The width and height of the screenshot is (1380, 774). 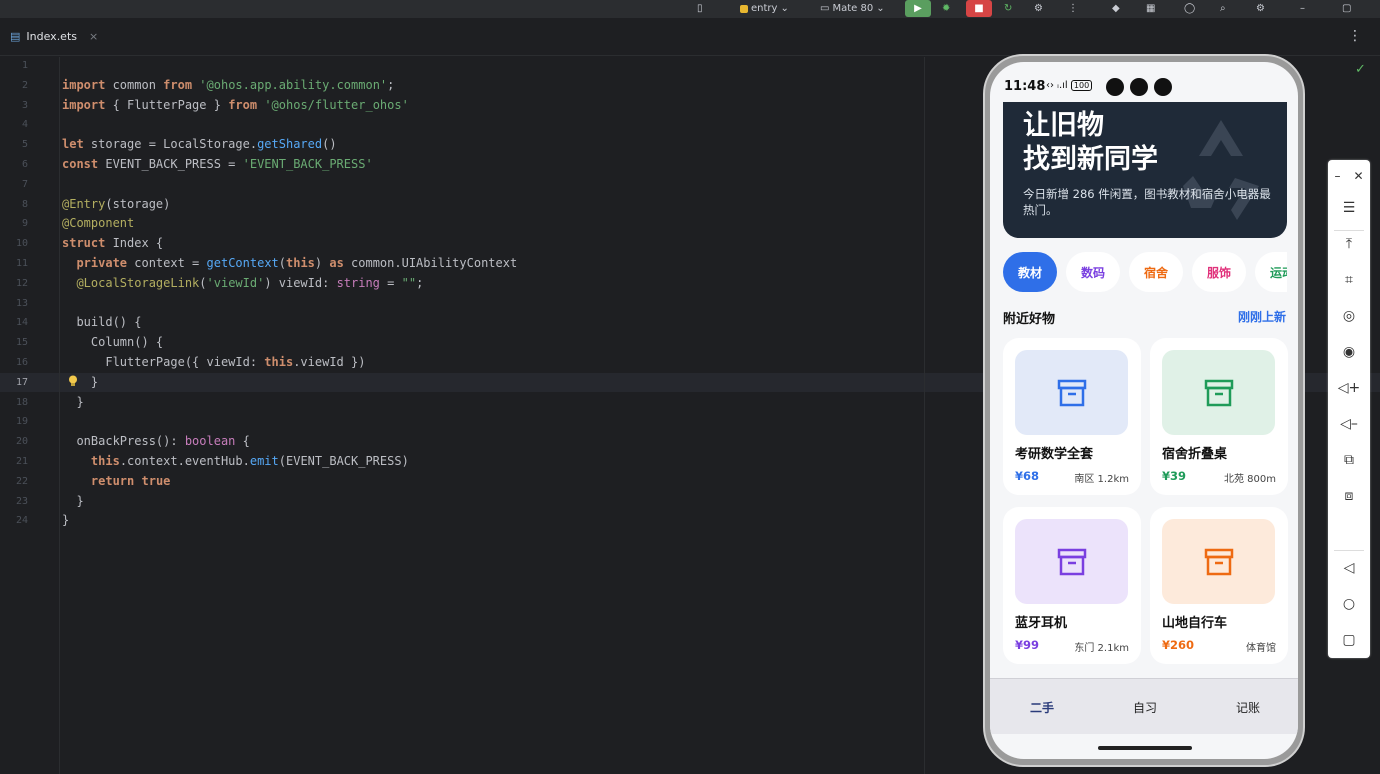 What do you see at coordinates (1349, 280) in the screenshot?
I see `crop-icon: ⌗` at bounding box center [1349, 280].